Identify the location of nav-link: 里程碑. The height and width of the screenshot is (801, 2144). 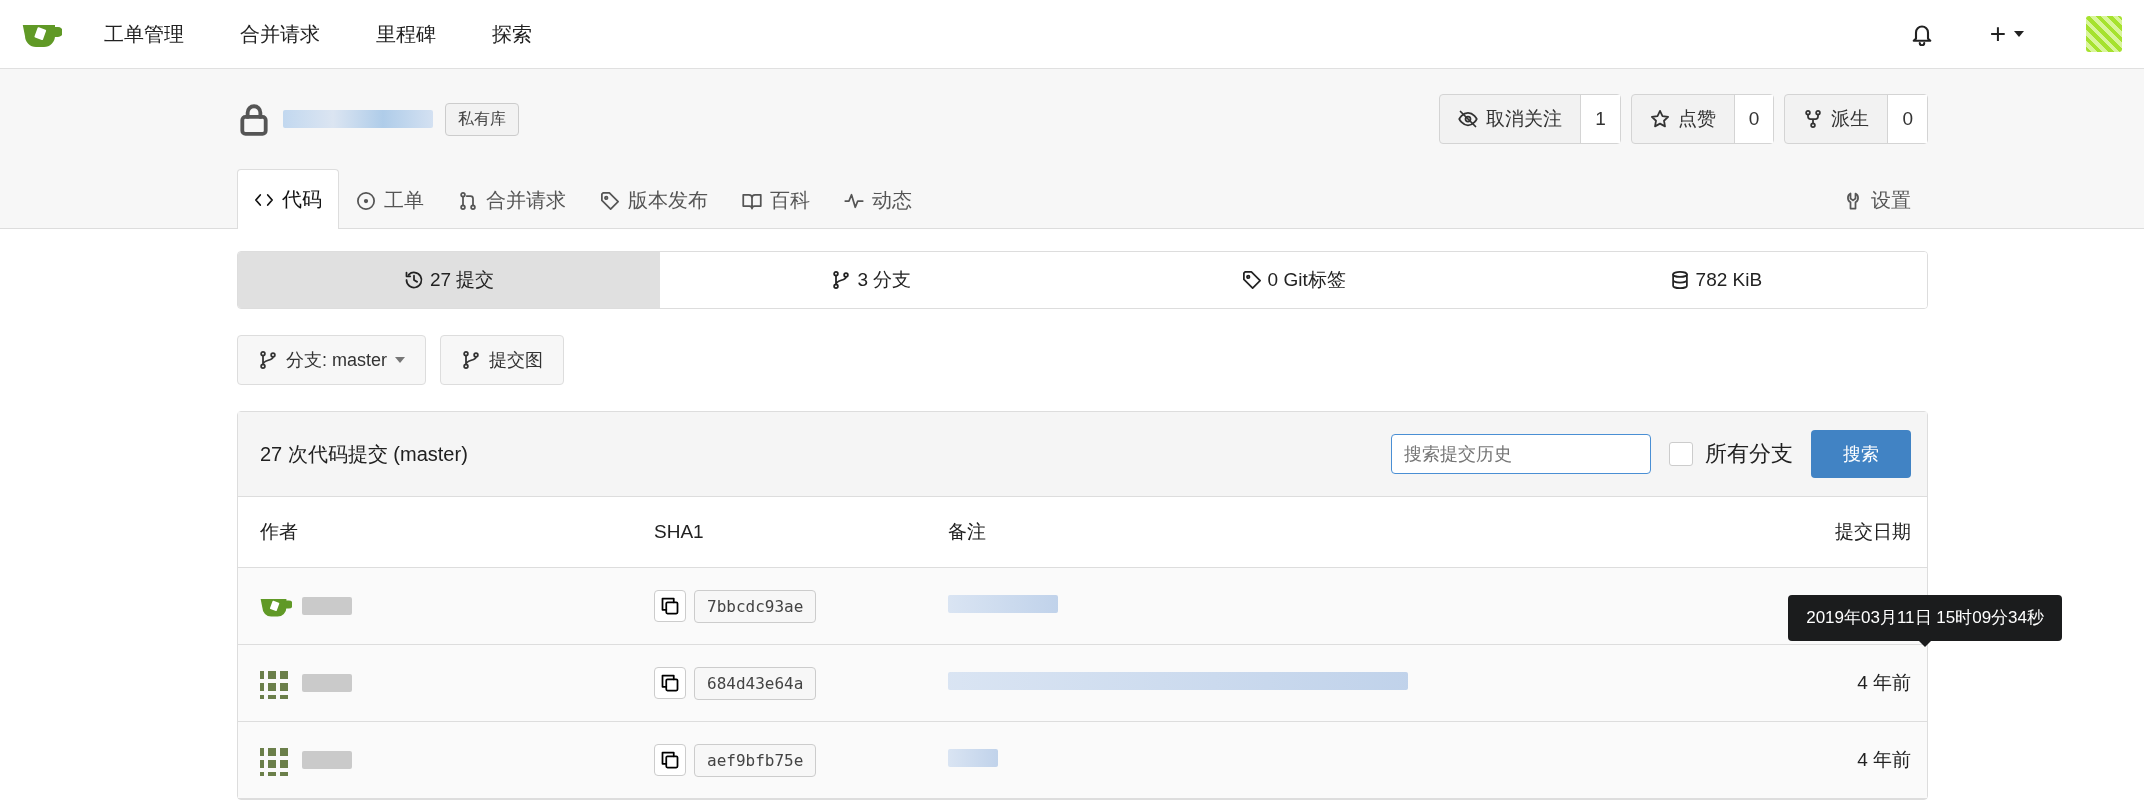
(406, 34).